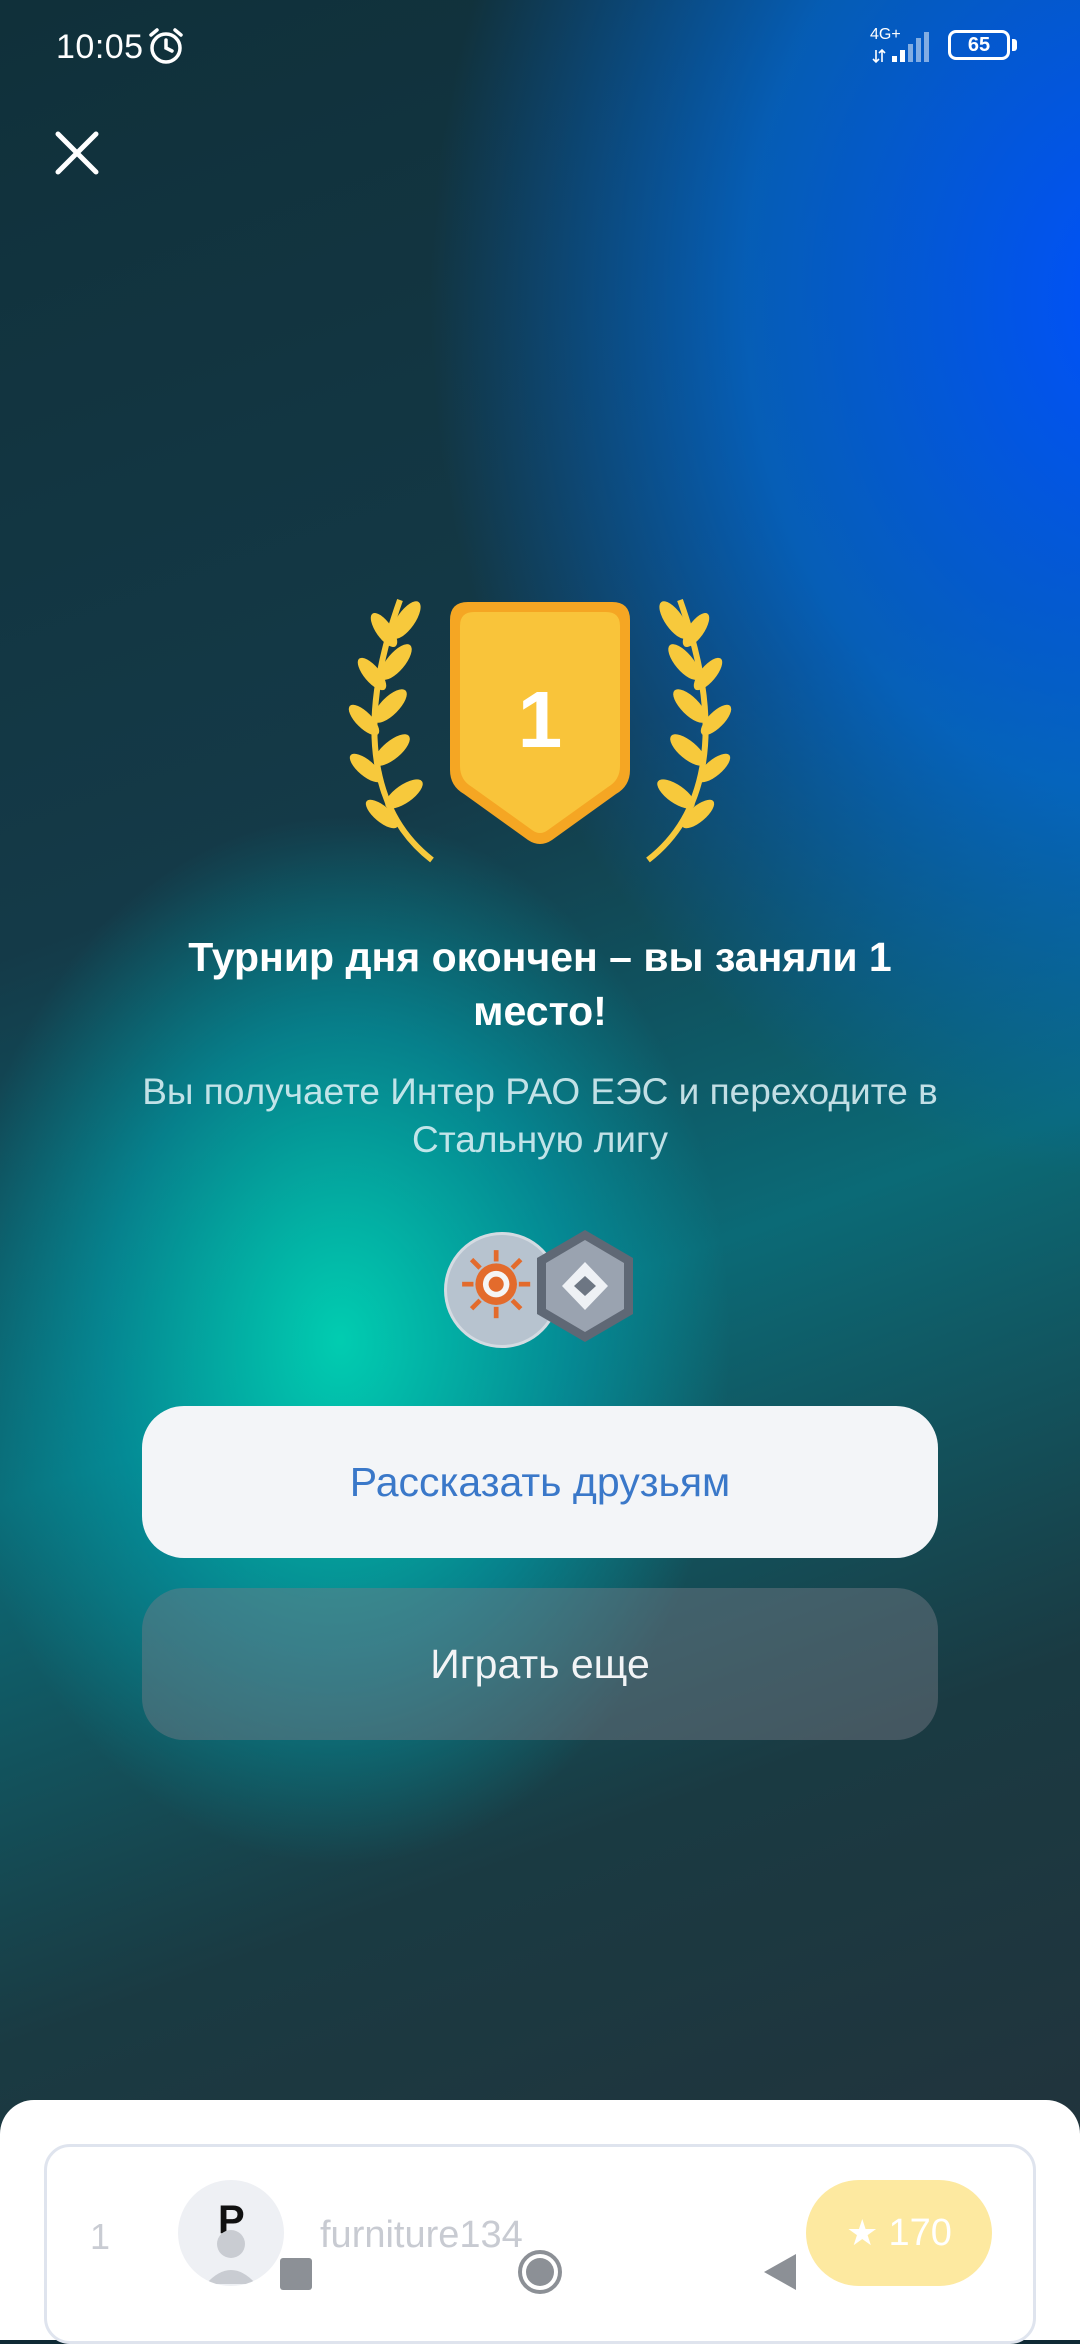 The width and height of the screenshot is (1080, 2344). I want to click on status-time: 10:05, so click(100, 47).